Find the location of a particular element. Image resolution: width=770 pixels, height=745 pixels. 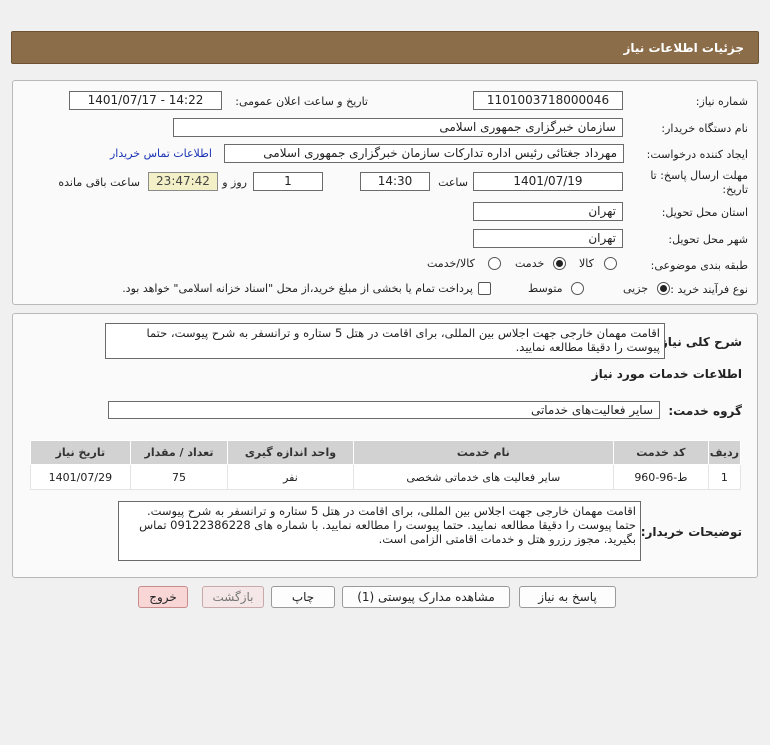

col-unit: واحد اندازه گیری is located at coordinates (290, 452).